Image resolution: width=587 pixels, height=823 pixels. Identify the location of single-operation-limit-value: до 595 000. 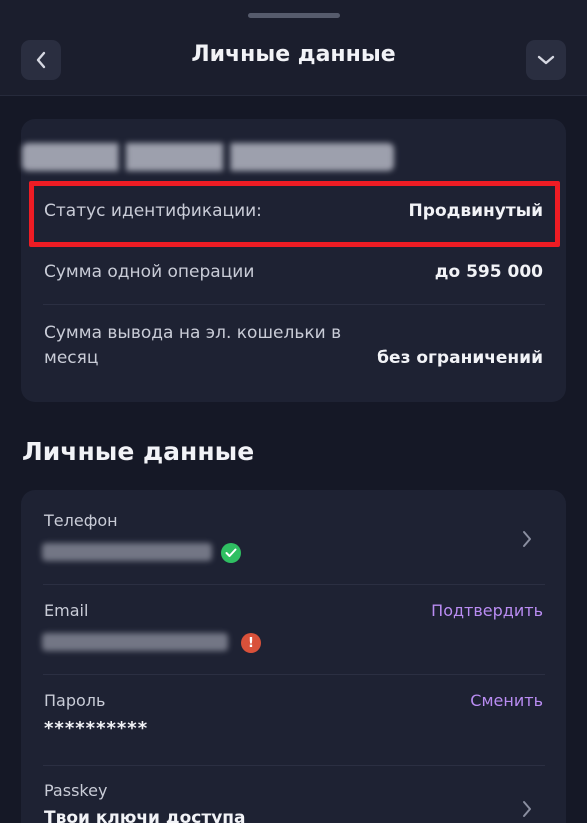
(488, 272).